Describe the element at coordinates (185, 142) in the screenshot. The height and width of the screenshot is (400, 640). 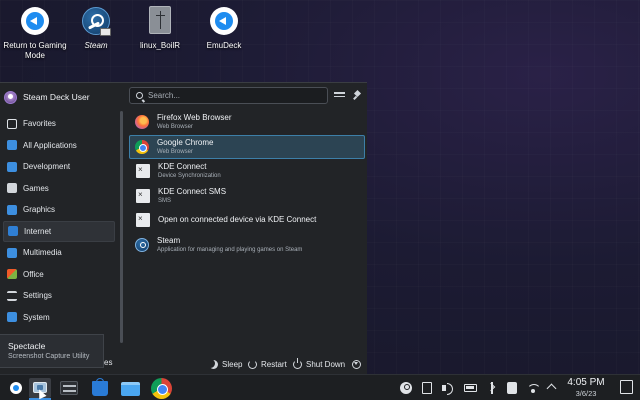
I see `app-title: Google Chrome` at that location.